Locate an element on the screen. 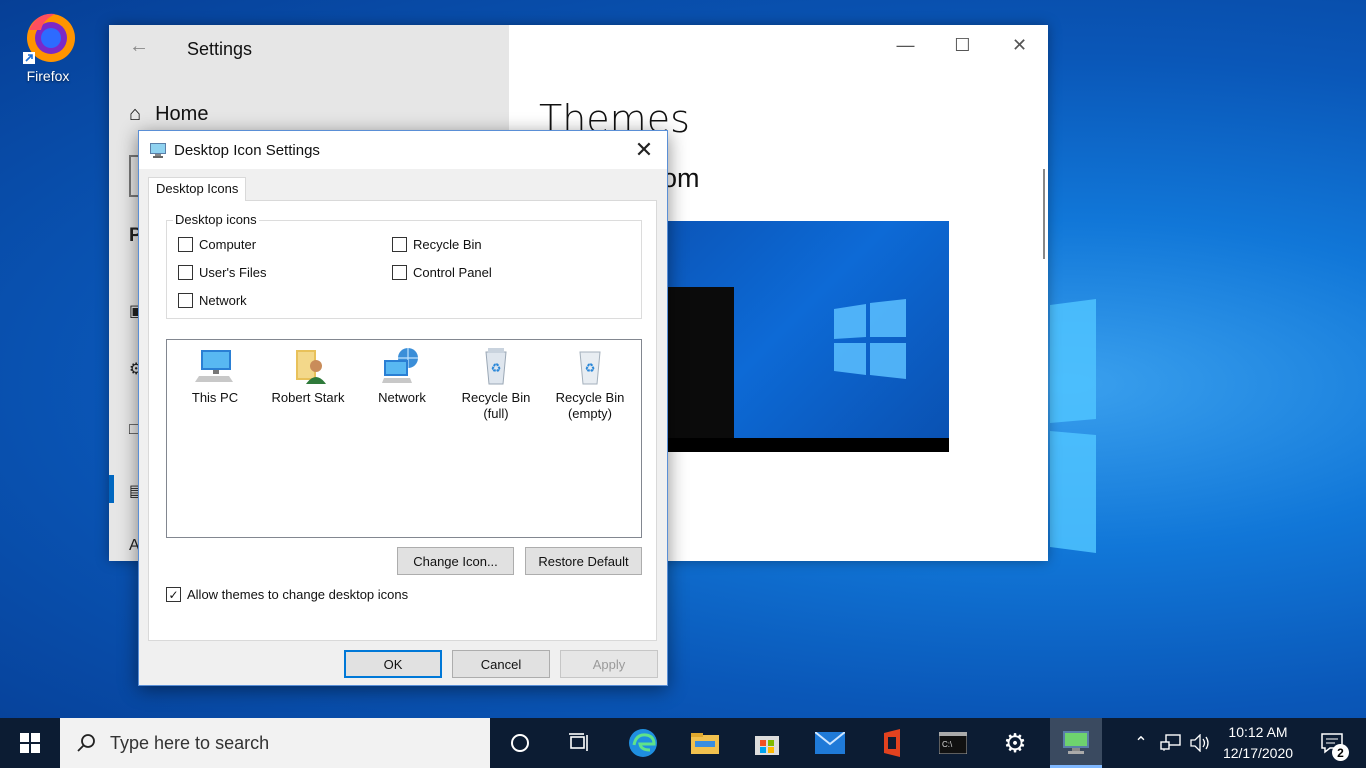 The width and height of the screenshot is (1366, 768). dialog-title: Desktop Icon Settings is located at coordinates (247, 150).